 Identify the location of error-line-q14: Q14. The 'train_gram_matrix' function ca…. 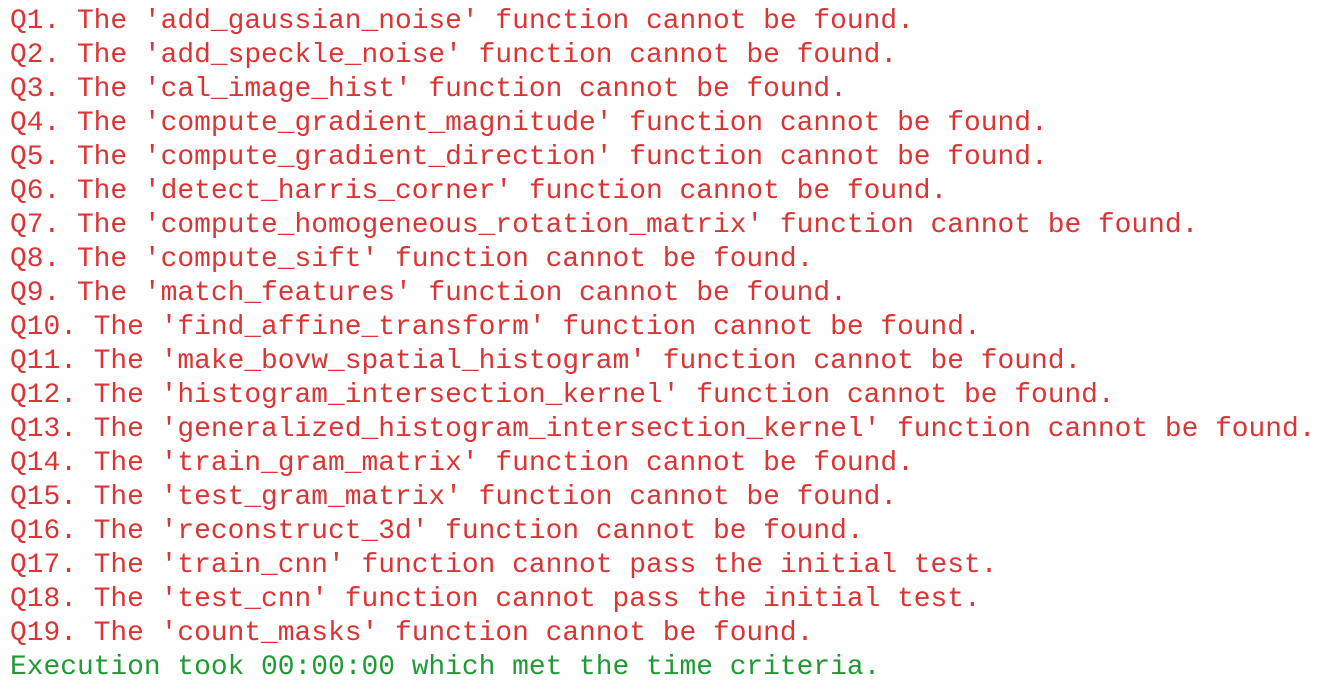
(462, 463).